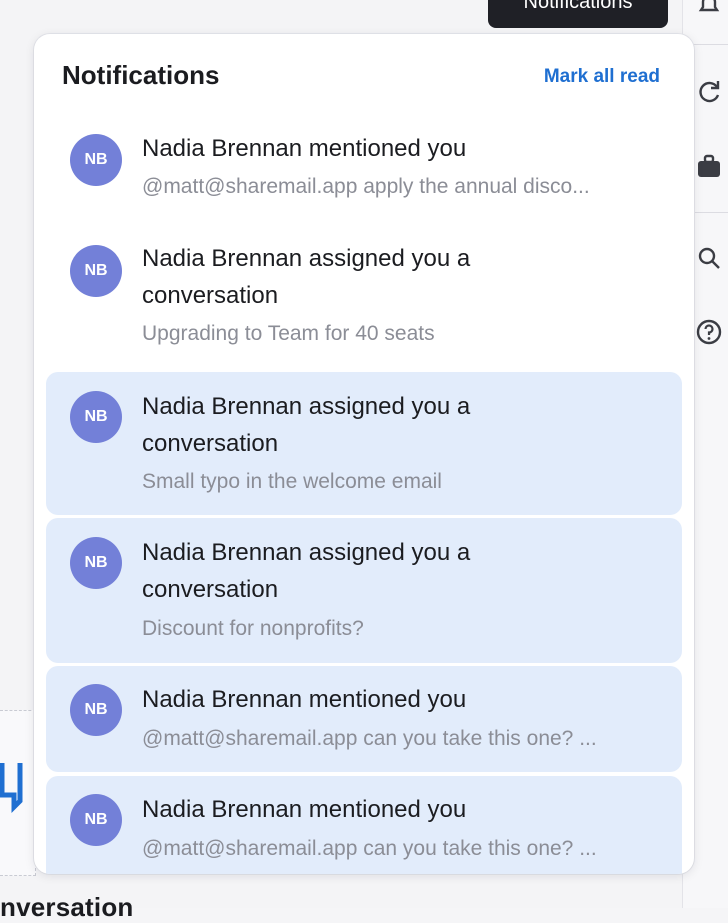 Image resolution: width=728 pixels, height=923 pixels. Describe the element at coordinates (602, 77) in the screenshot. I see `mark-all-read-button: Mark all read` at that location.